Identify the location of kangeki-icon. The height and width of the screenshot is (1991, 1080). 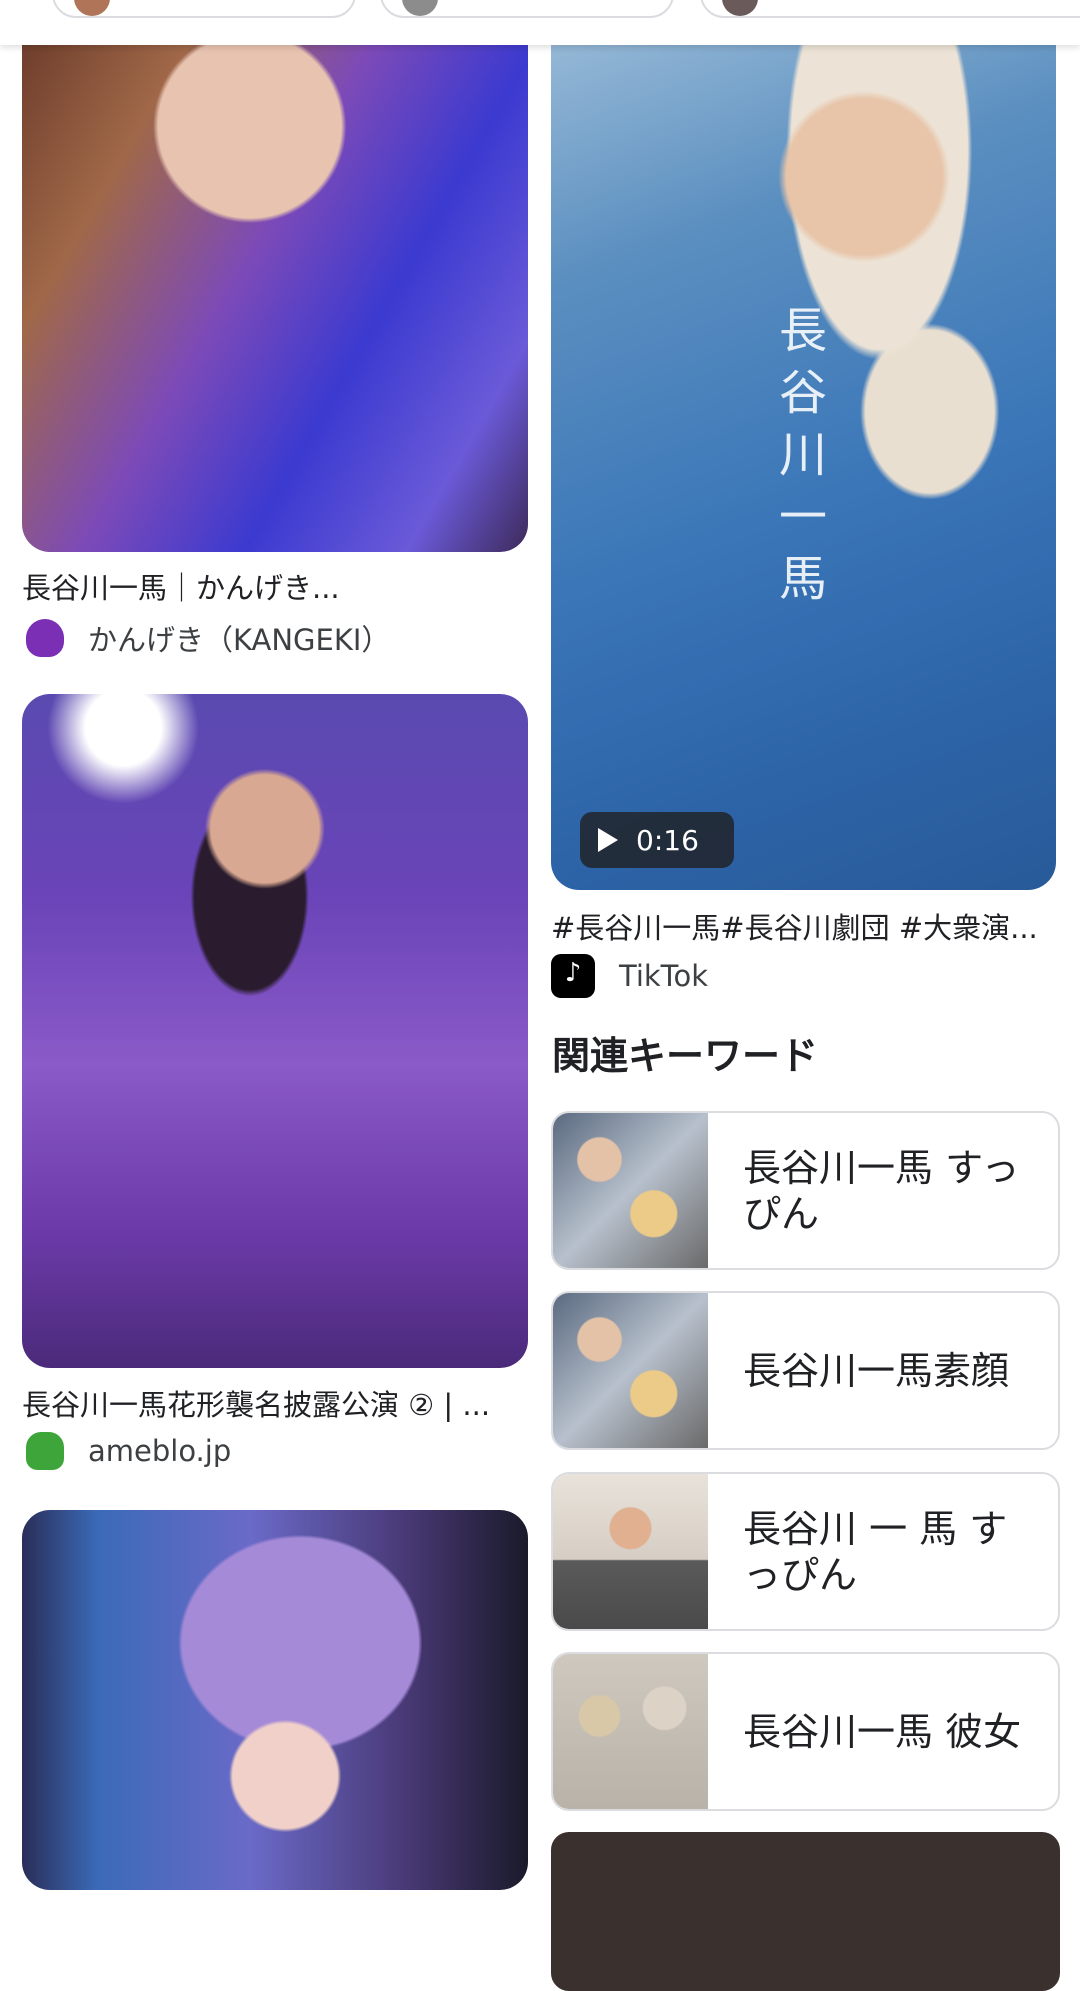
(45, 638).